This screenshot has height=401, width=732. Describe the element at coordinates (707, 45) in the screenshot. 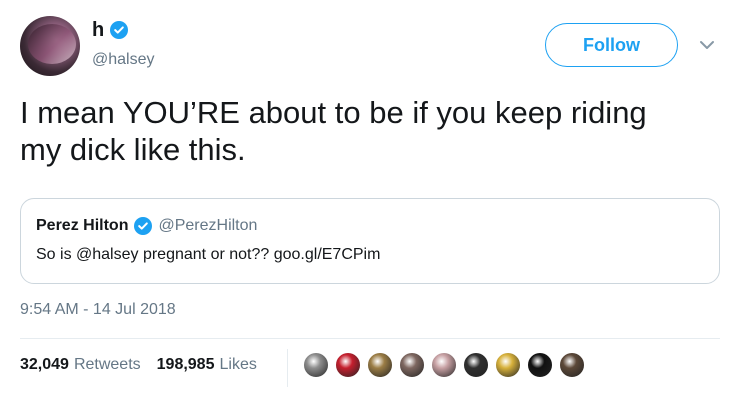

I see `chevron-down-icon` at that location.